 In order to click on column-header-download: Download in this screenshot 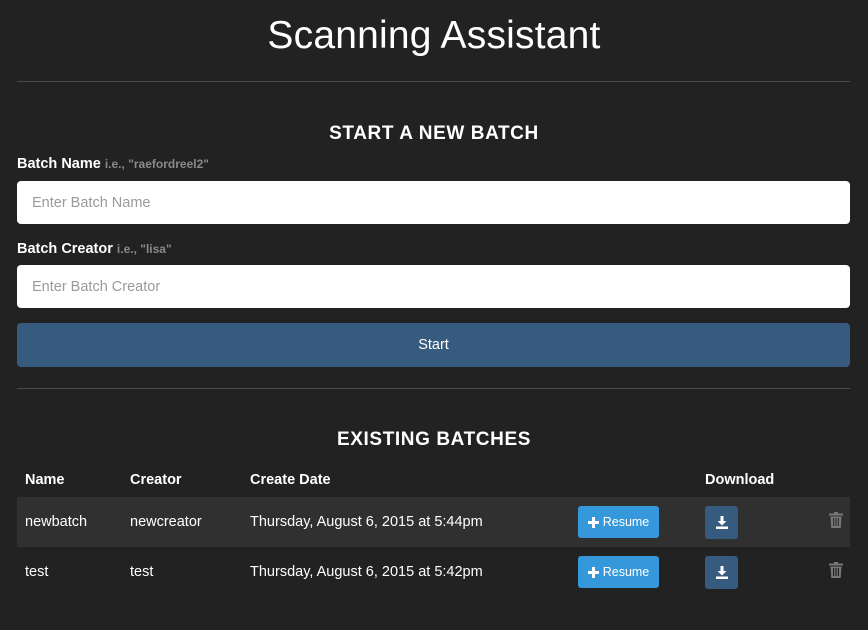, I will do `click(740, 480)`.